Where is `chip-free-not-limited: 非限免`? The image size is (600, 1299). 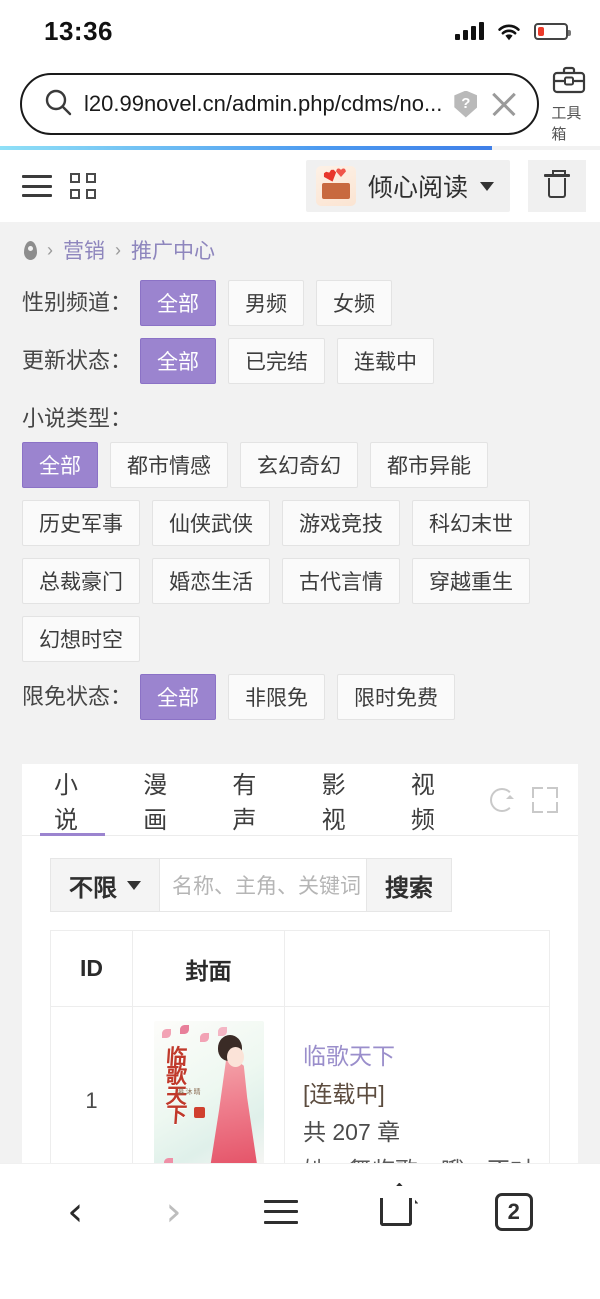 chip-free-not-limited: 非限免 is located at coordinates (276, 697).